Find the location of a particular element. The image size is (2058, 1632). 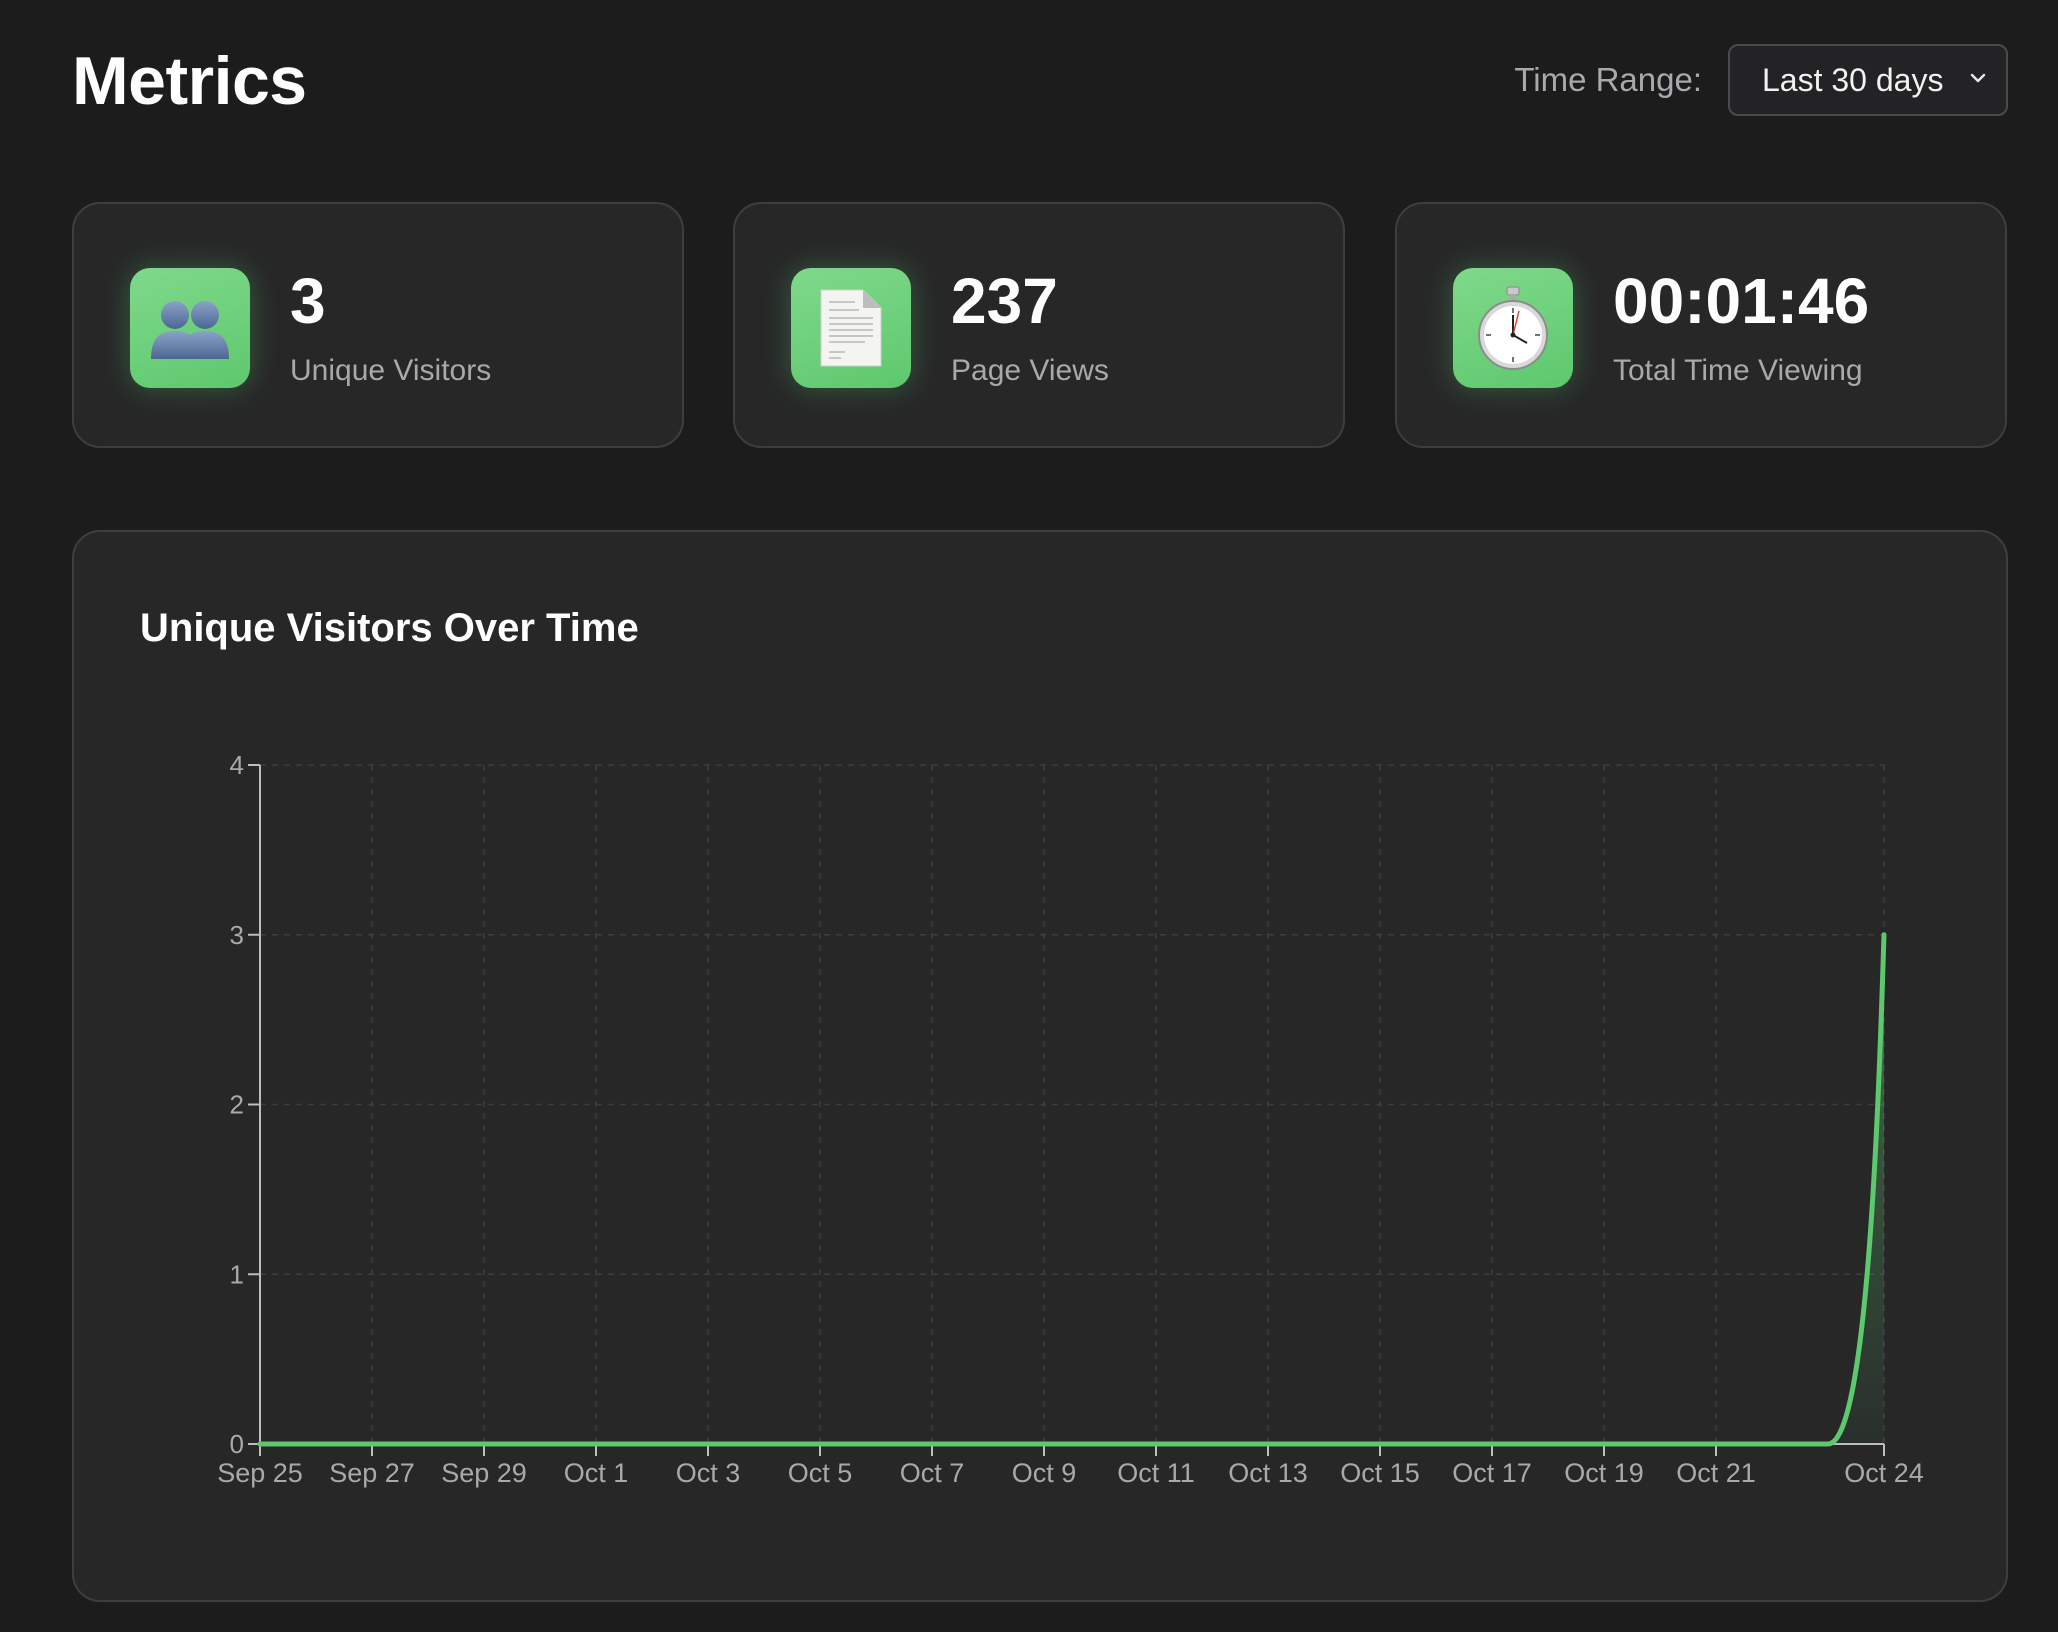

y-tick-label: 4 is located at coordinates (237, 765).